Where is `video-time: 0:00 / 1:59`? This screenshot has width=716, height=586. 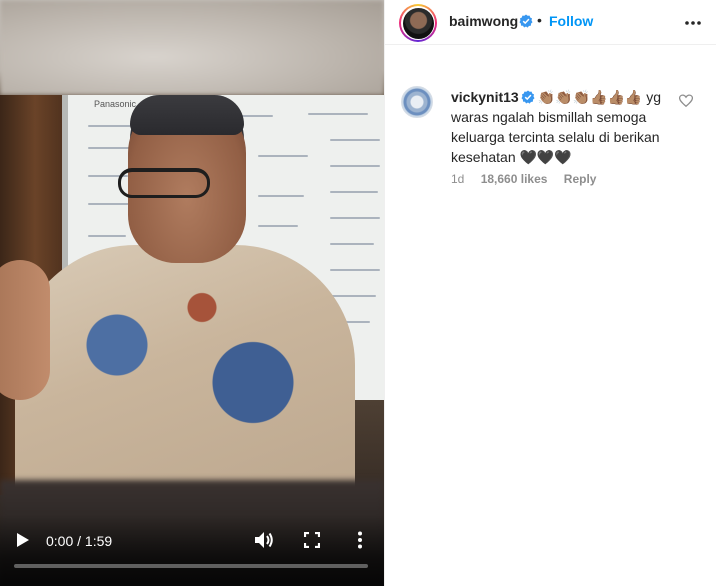 video-time: 0:00 / 1:59 is located at coordinates (79, 541).